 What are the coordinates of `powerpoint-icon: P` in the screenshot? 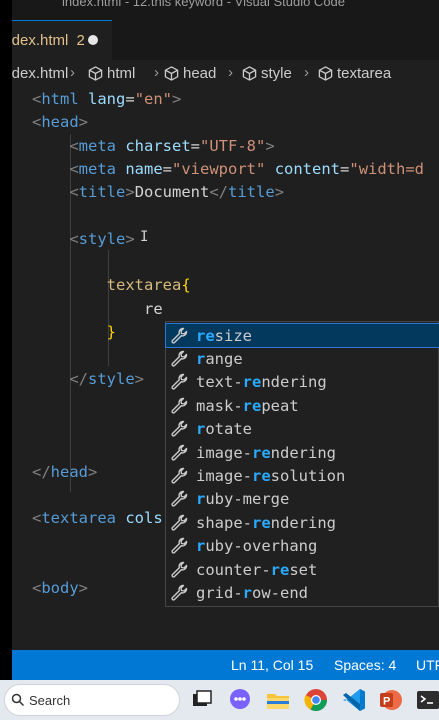 It's located at (391, 700).